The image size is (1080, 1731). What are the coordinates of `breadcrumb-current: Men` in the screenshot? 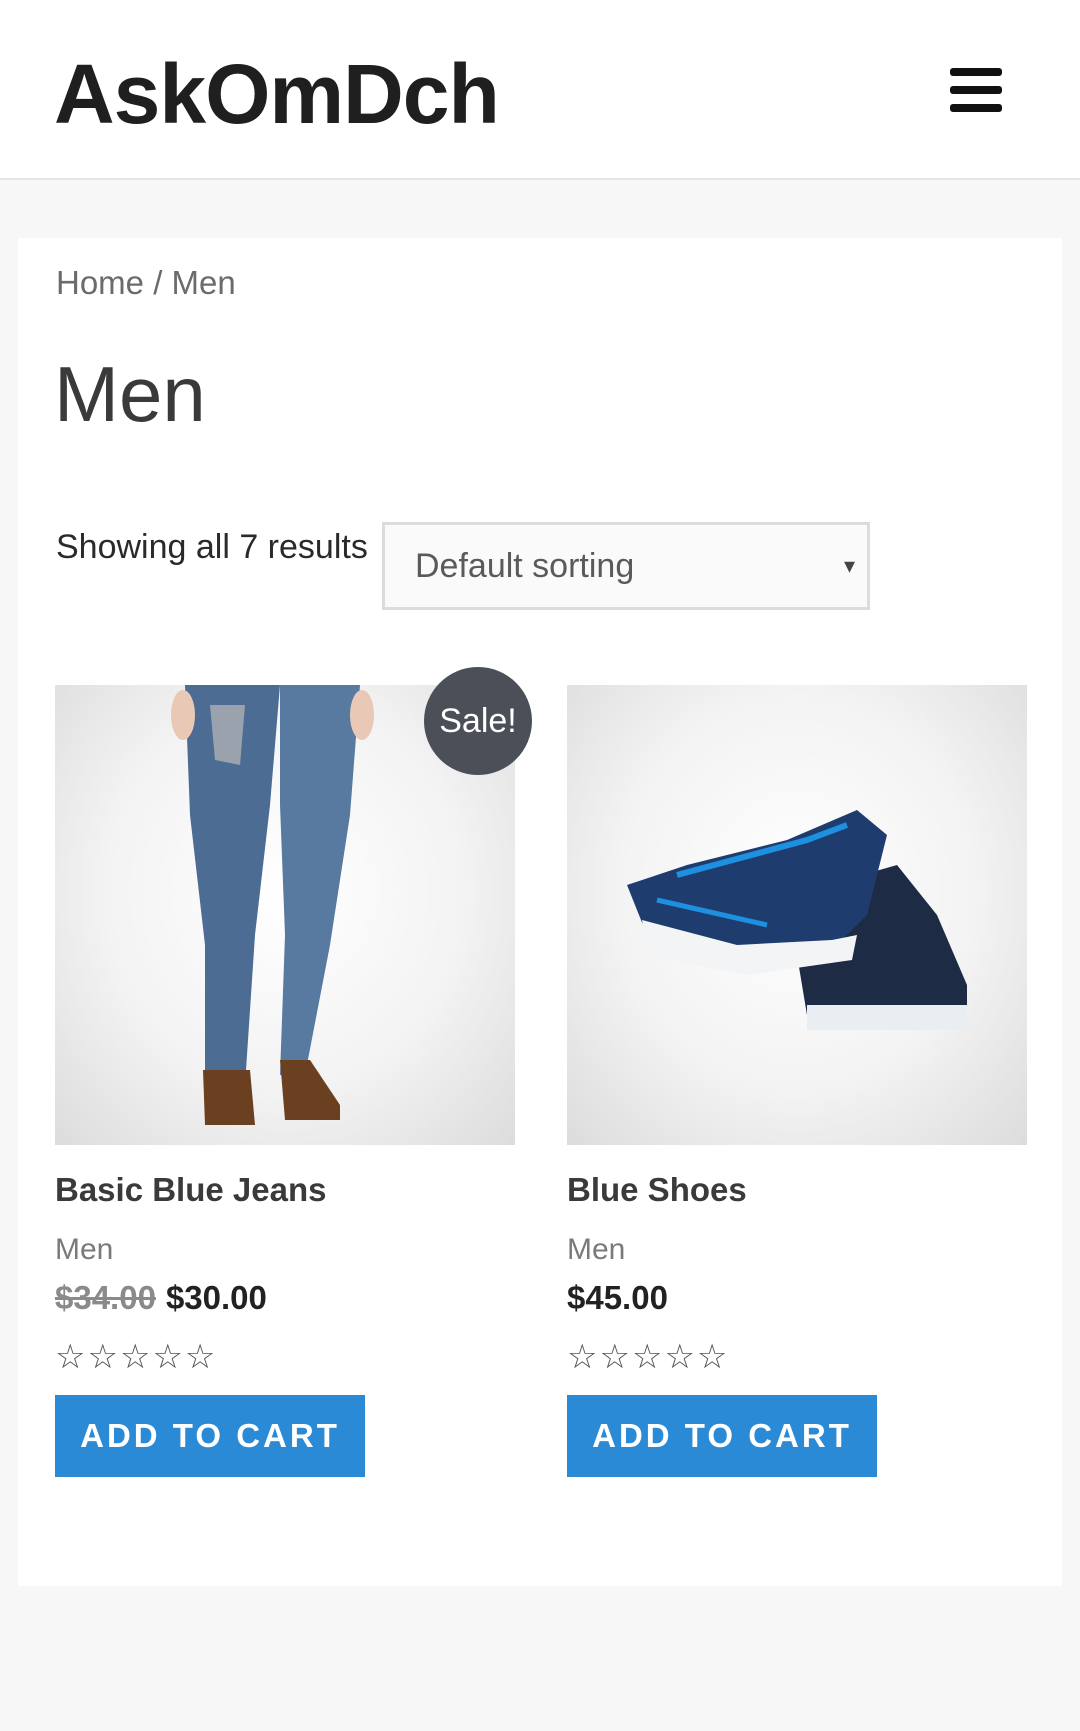 It's located at (203, 282).